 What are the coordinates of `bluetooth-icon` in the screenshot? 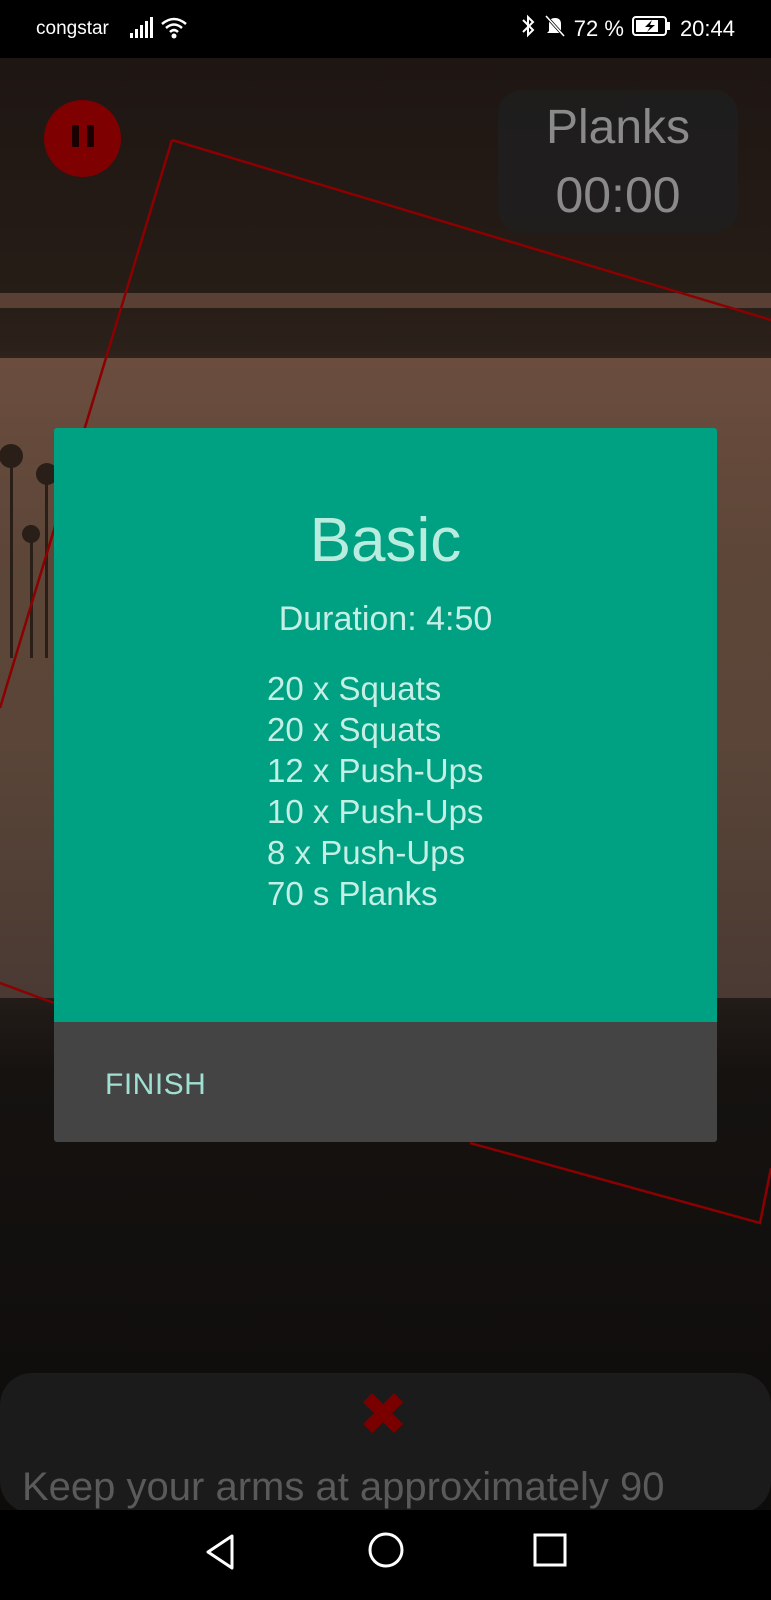 It's located at (528, 29).